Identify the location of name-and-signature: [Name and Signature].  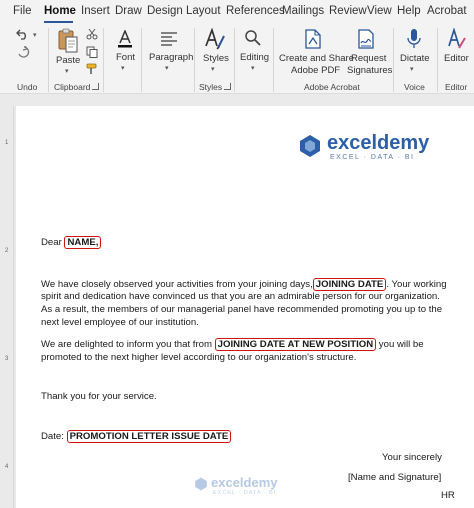
(395, 477).